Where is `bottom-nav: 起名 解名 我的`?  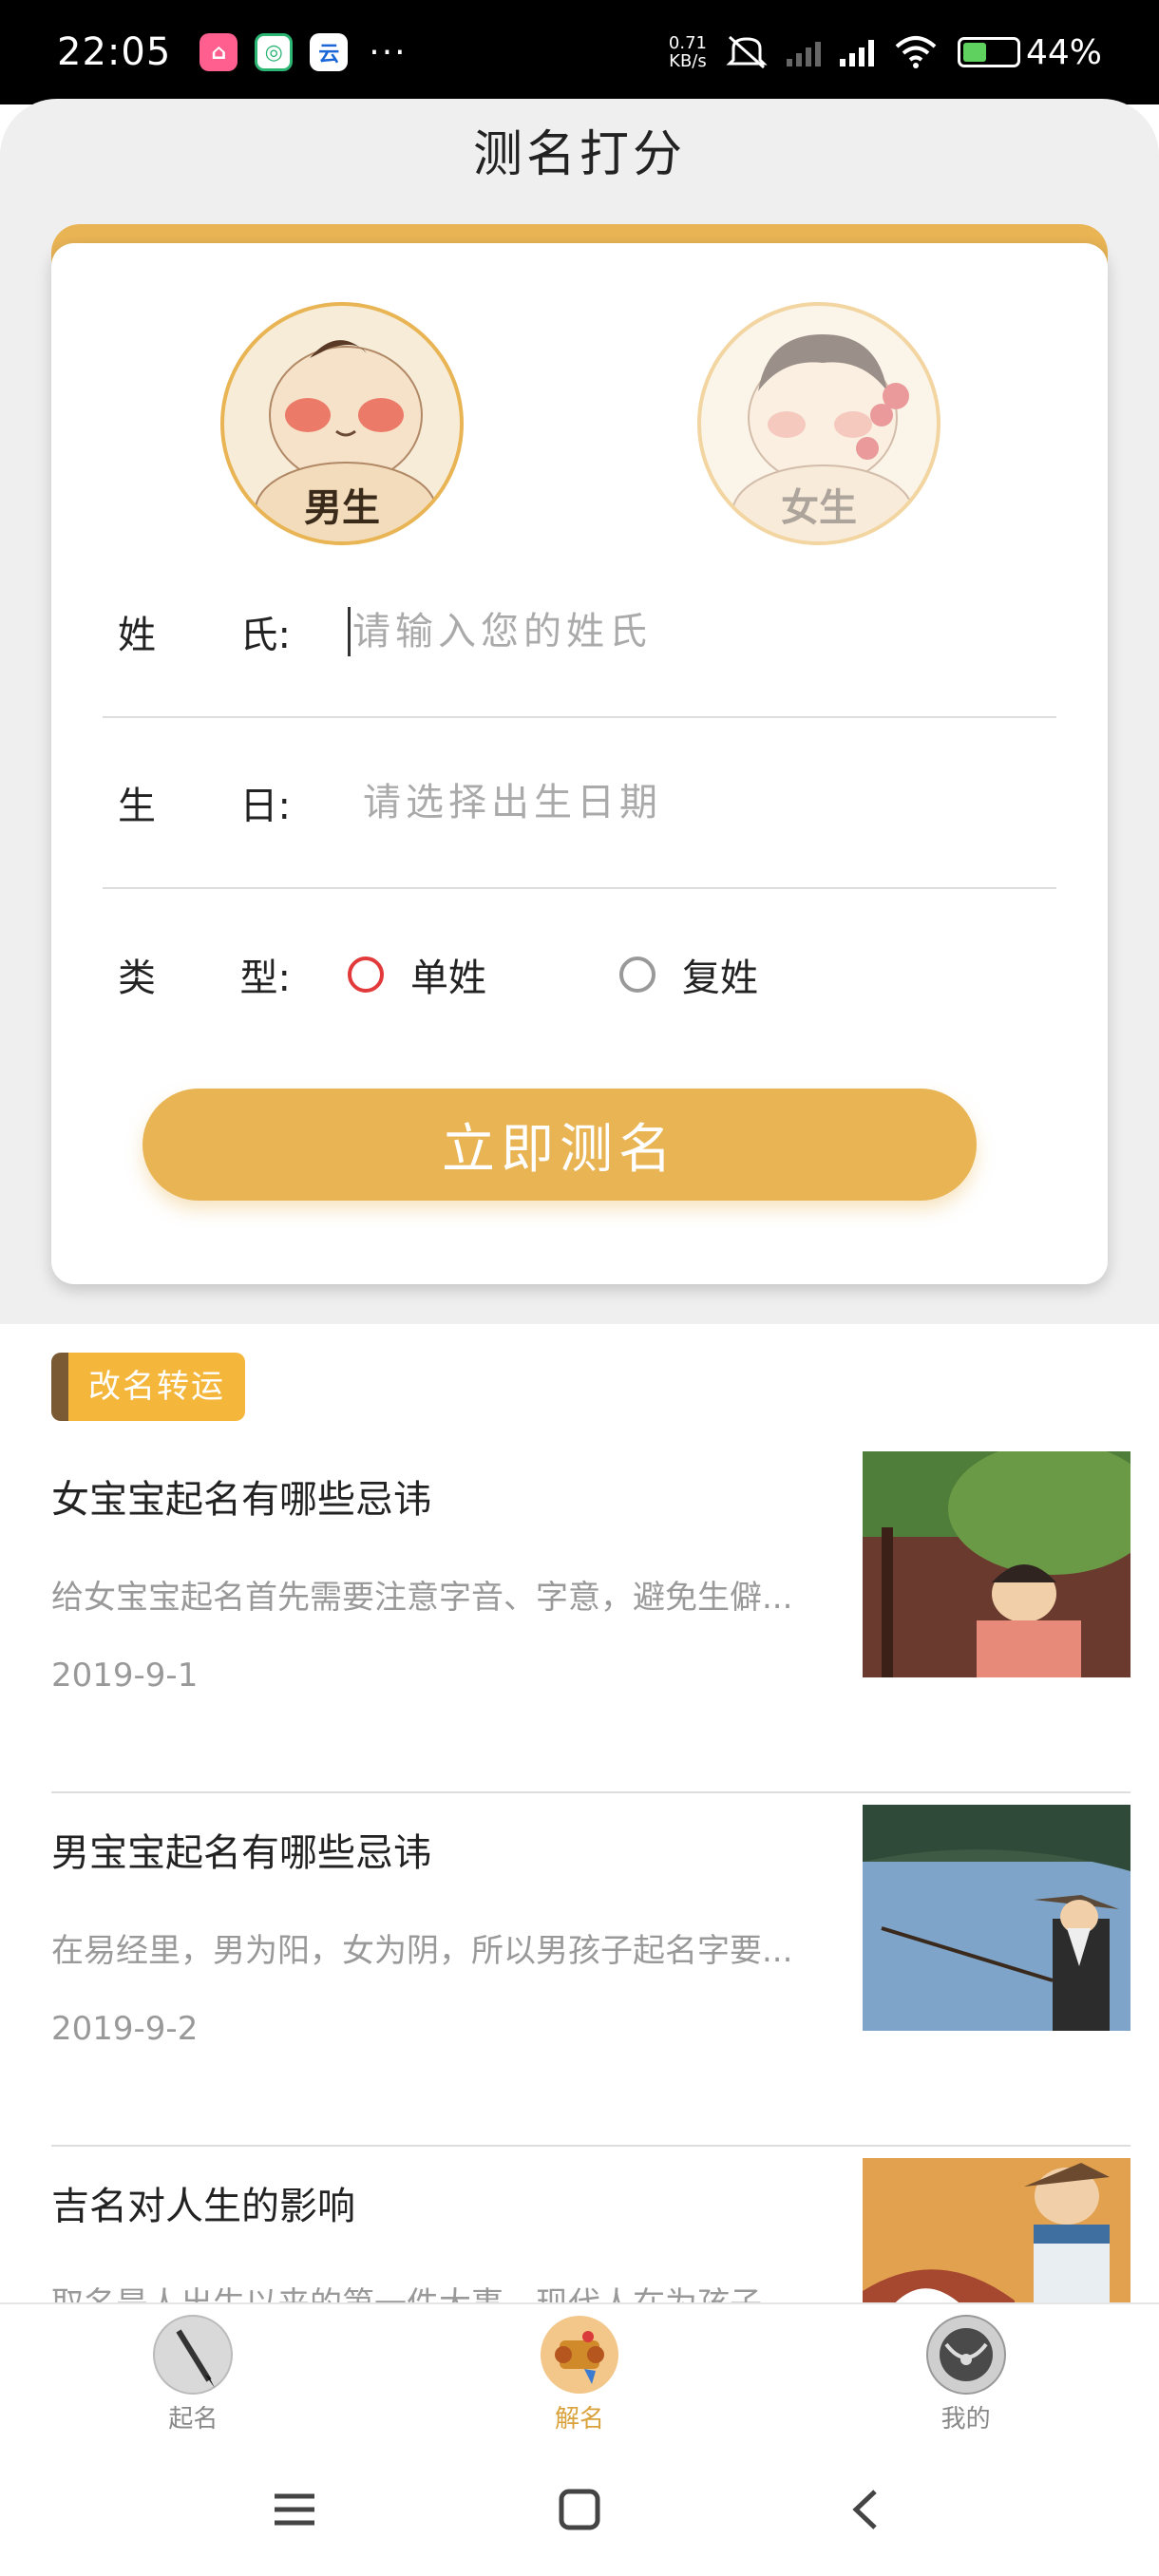 bottom-nav: 起名 解名 我的 is located at coordinates (579, 2372).